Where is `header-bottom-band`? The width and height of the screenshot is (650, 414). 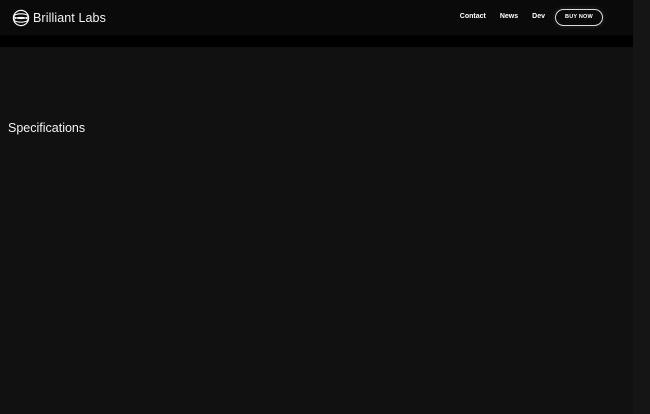
header-bottom-band is located at coordinates (316, 41).